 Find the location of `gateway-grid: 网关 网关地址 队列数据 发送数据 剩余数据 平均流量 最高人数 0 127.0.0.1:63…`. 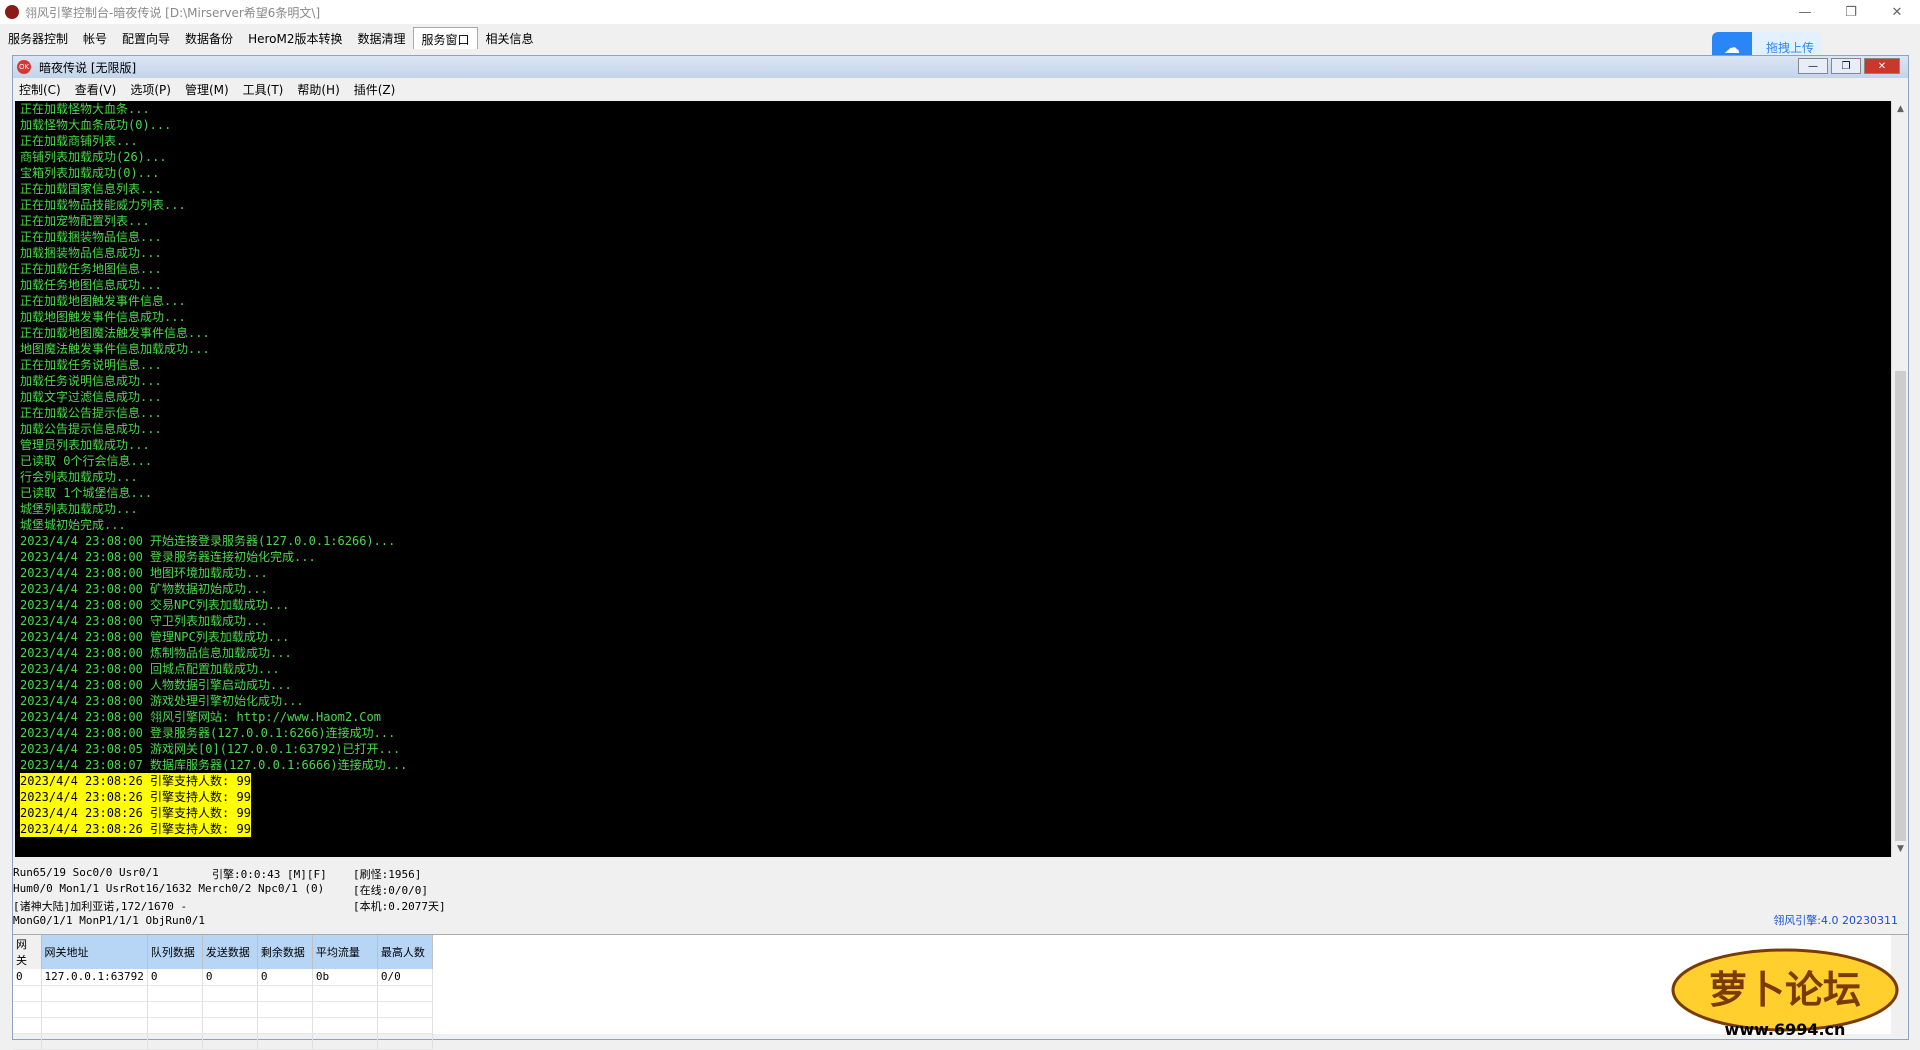

gateway-grid: 网关 网关地址 队列数据 发送数据 剩余数据 平均流量 最高人数 0 127.0.0.1:63… is located at coordinates (960, 992).